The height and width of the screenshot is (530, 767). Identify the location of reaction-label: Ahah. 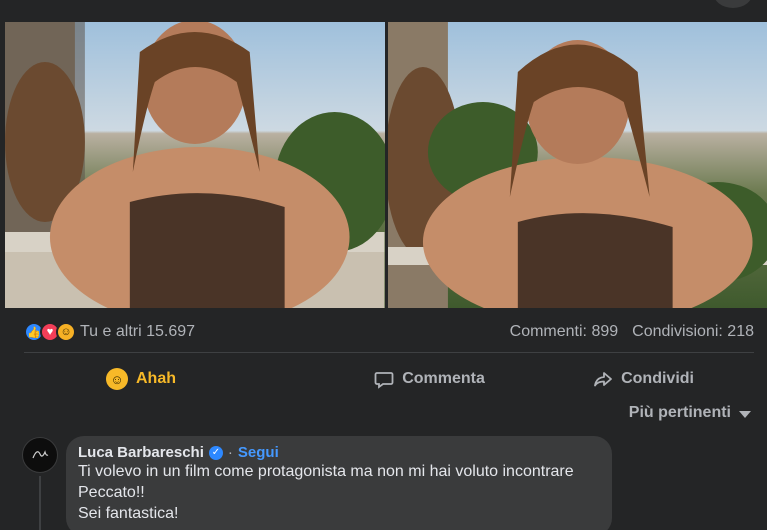
(156, 378).